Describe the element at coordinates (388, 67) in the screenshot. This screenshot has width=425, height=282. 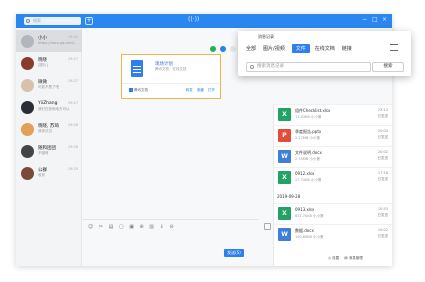
I see `history-search-button: 搜索` at that location.